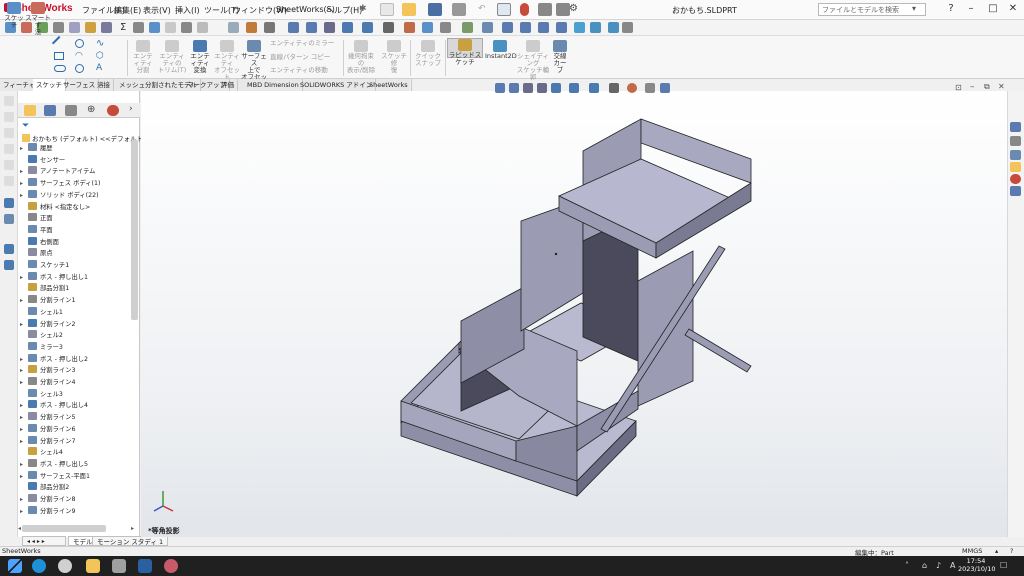 This screenshot has width=1024, height=576. I want to click on tray-chevron-icon: ˄, so click(907, 565).